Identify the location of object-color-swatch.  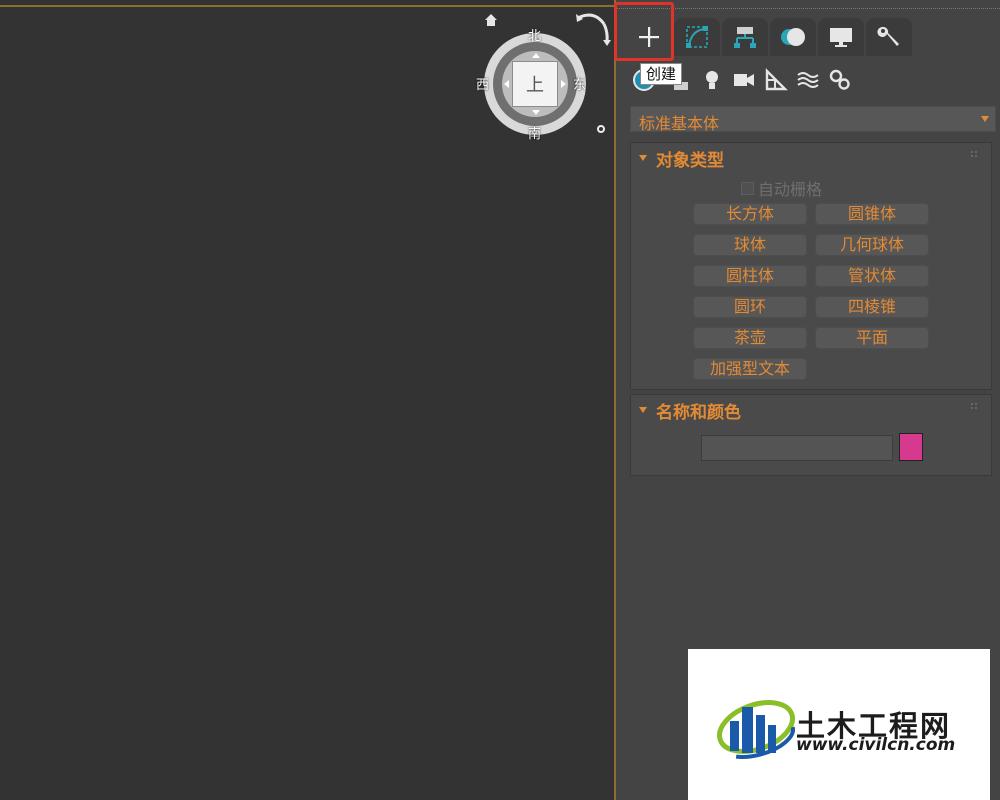
(911, 447).